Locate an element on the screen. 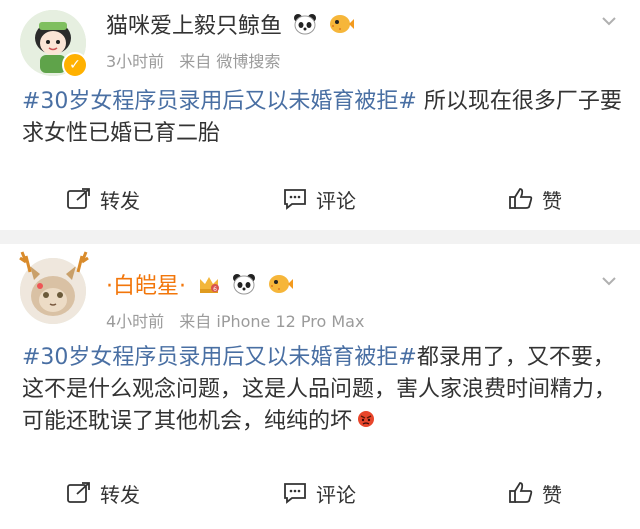 The height and width of the screenshot is (529, 640). user-avatar: ✓ is located at coordinates (54, 44).